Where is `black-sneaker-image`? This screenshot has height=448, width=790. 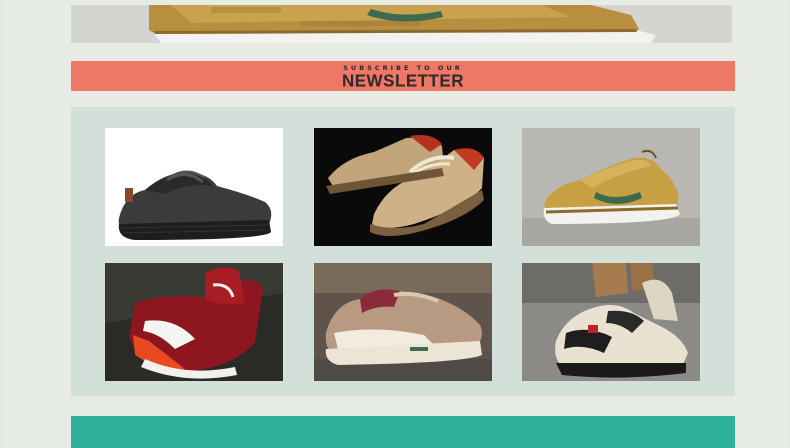
black-sneaker-image is located at coordinates (194, 187).